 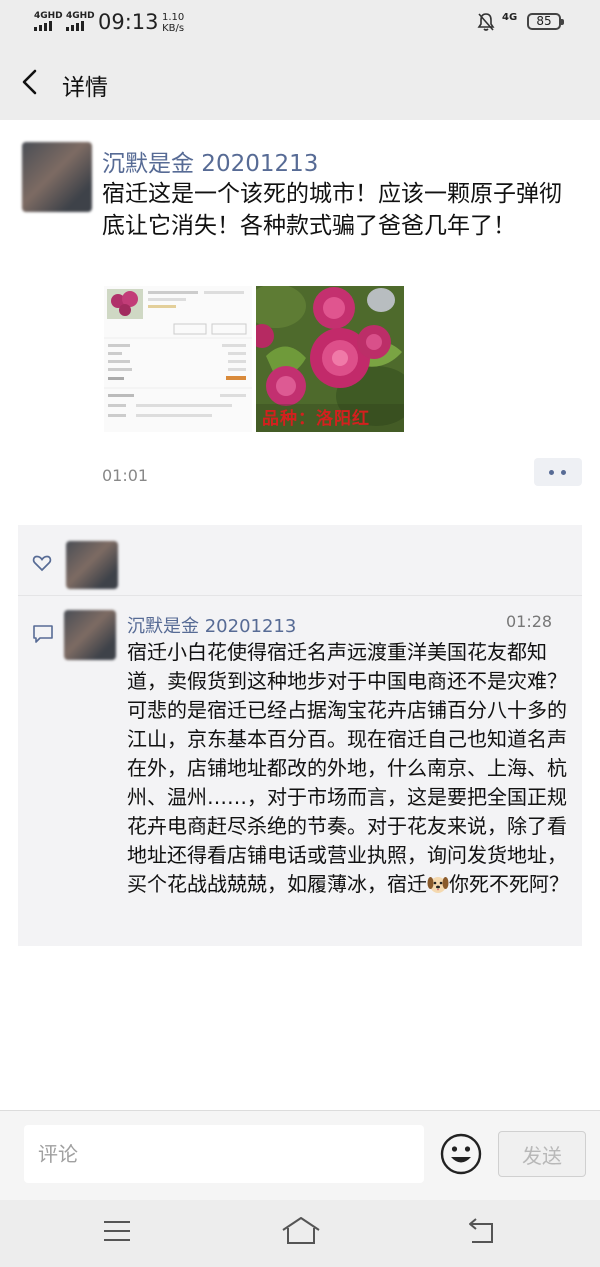 What do you see at coordinates (90, 635) in the screenshot?
I see `commenter-avatar` at bounding box center [90, 635].